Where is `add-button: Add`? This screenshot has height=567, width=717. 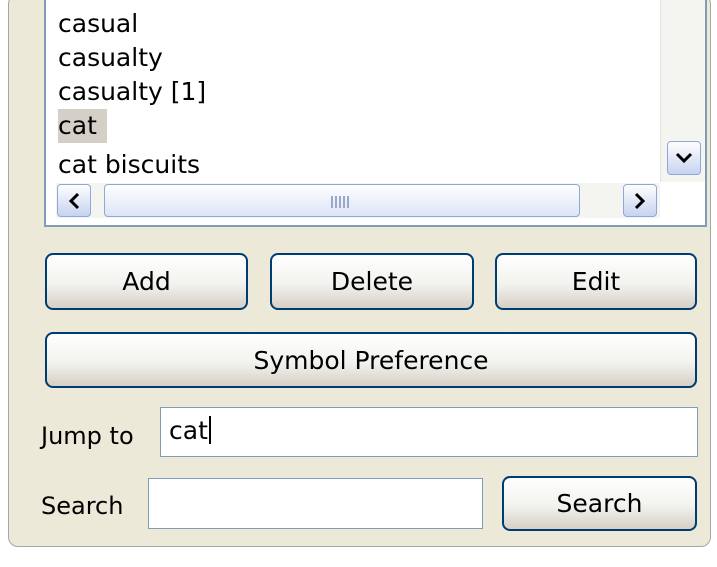 add-button: Add is located at coordinates (146, 281).